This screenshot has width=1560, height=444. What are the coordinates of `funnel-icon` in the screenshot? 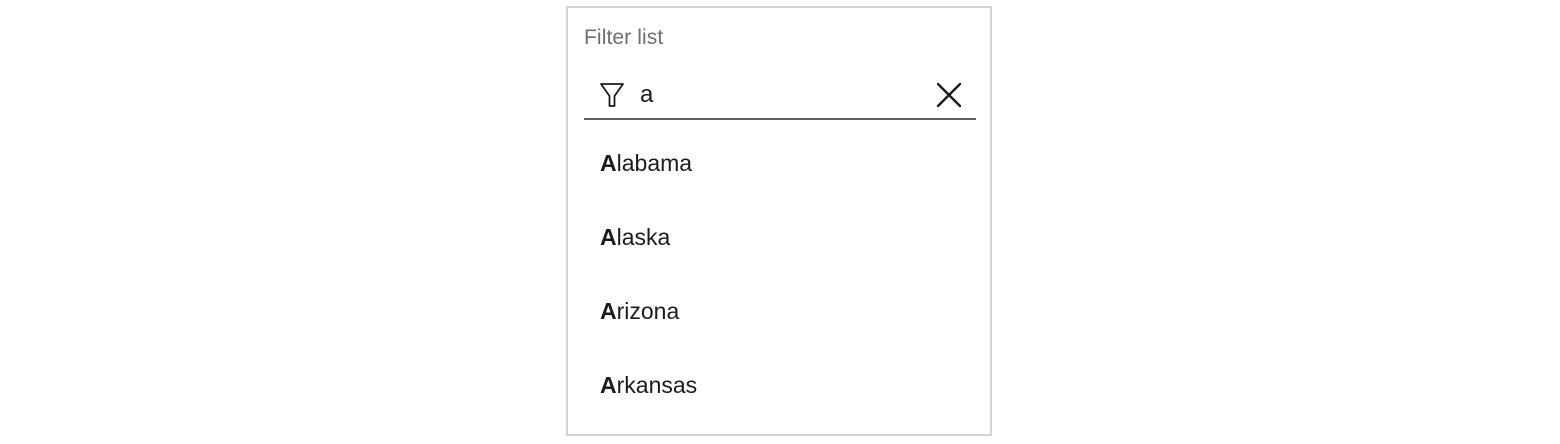 It's located at (612, 95).